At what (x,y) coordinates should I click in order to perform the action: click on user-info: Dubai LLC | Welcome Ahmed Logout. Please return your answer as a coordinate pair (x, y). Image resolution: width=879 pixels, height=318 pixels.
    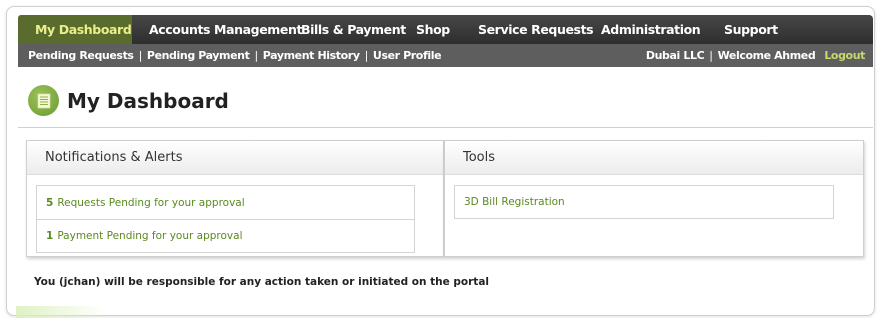
    Looking at the image, I should click on (755, 55).